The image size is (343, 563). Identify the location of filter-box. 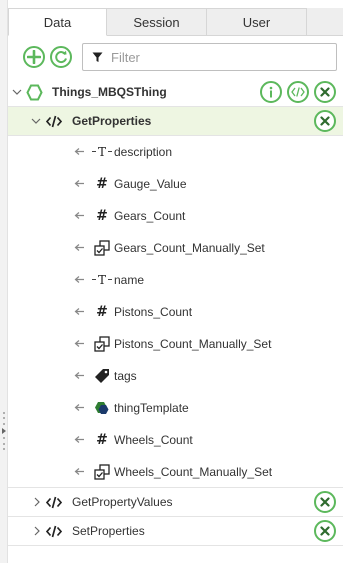
(209, 57).